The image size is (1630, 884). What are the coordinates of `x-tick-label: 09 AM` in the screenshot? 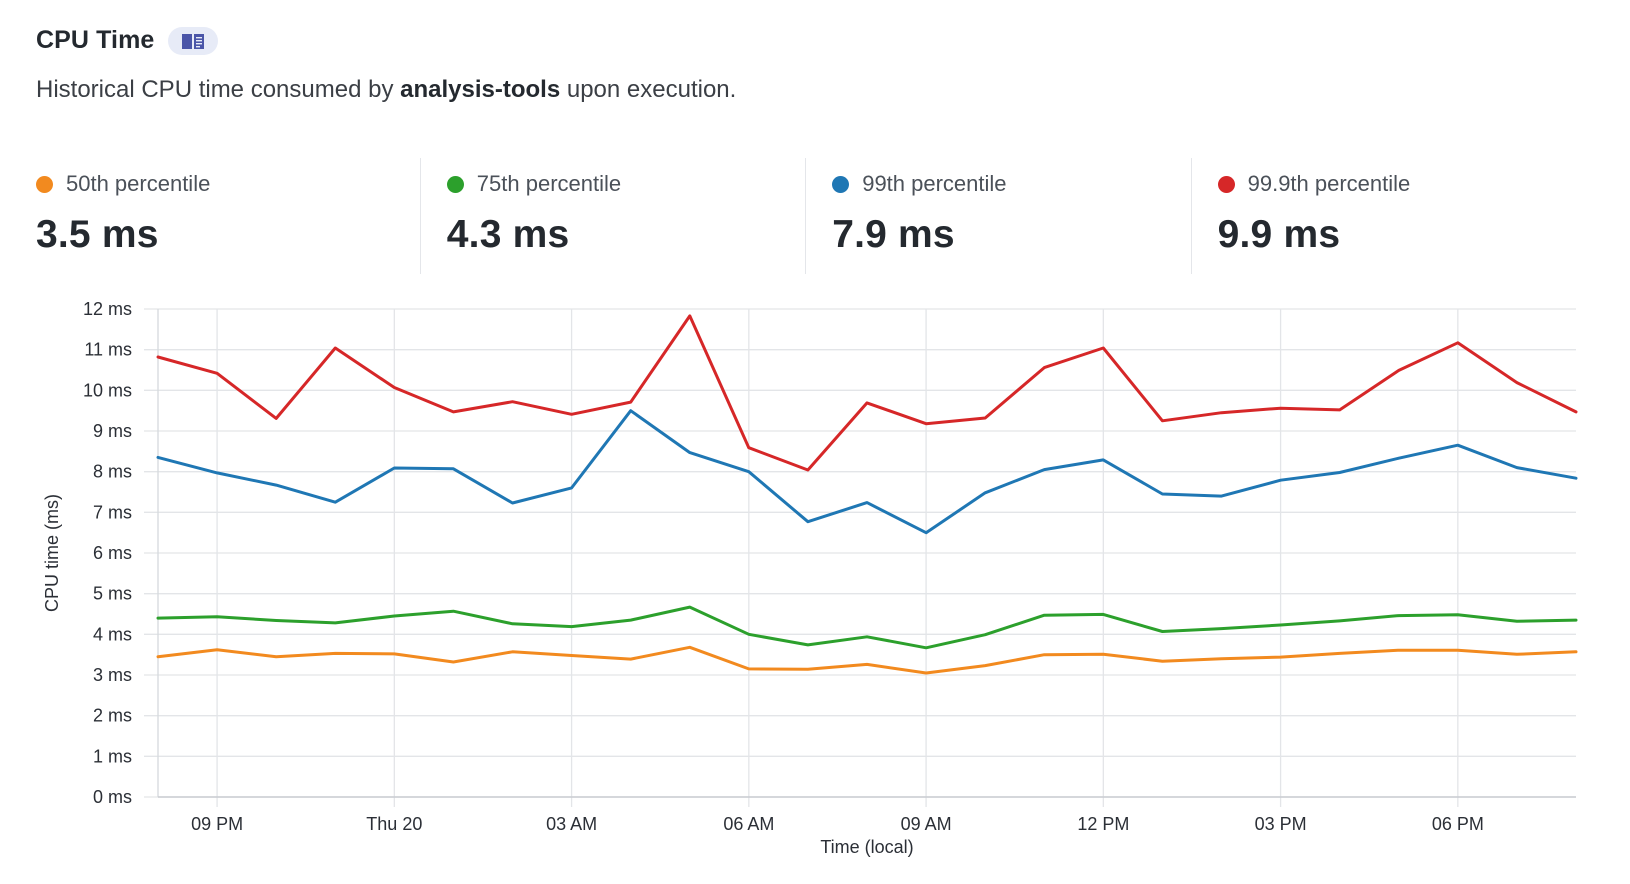 It's located at (926, 824).